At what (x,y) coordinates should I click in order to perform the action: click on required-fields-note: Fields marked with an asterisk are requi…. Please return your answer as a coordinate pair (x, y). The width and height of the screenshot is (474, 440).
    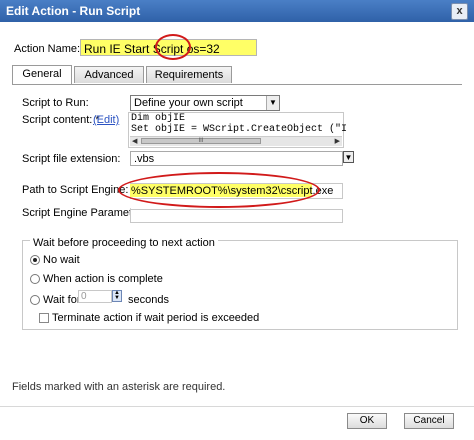
    Looking at the image, I should click on (119, 387).